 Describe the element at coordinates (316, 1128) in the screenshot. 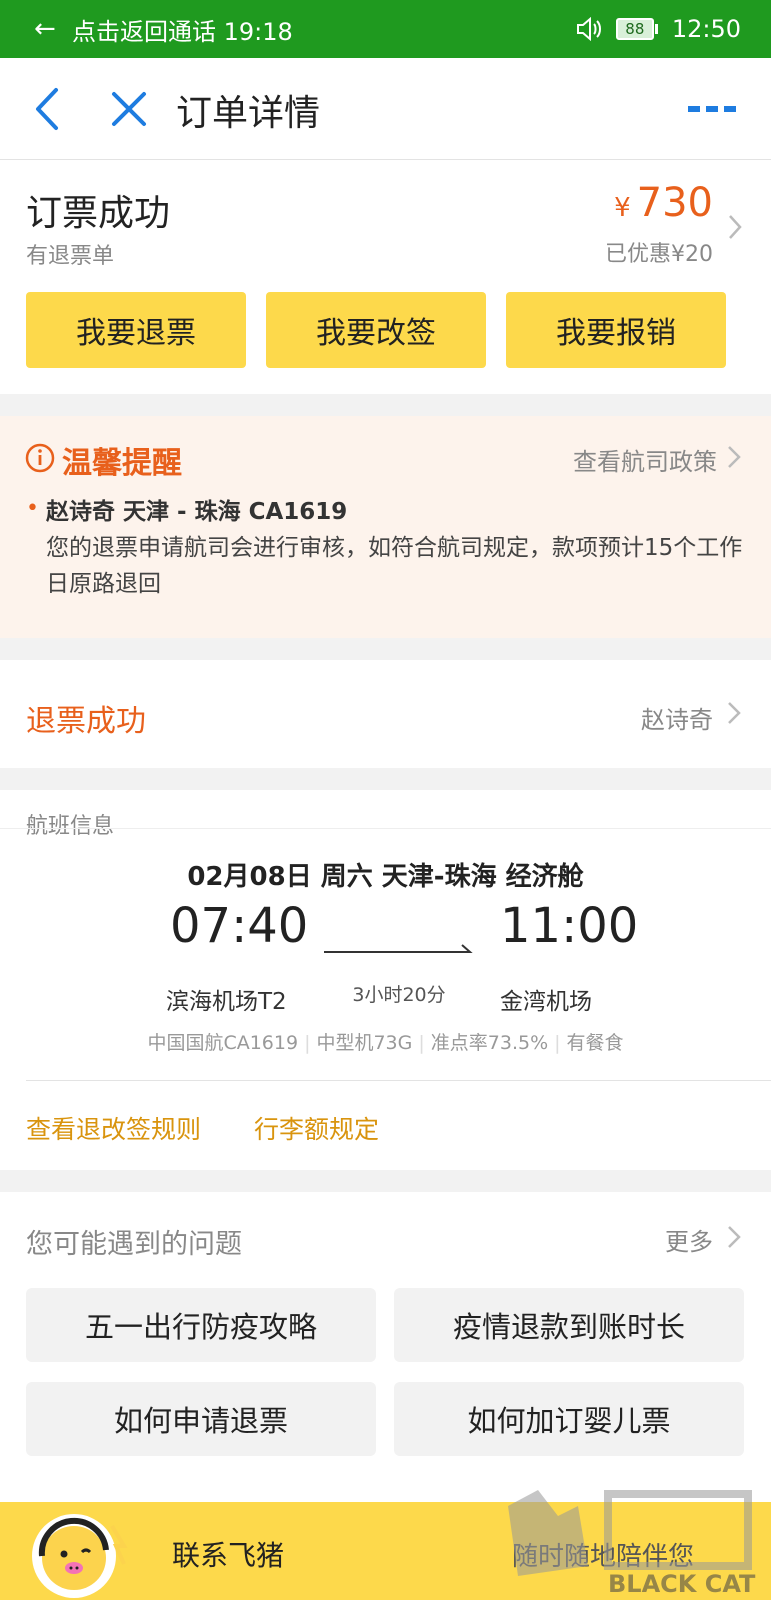

I see `baggage-rules-link: 行李额规定` at that location.